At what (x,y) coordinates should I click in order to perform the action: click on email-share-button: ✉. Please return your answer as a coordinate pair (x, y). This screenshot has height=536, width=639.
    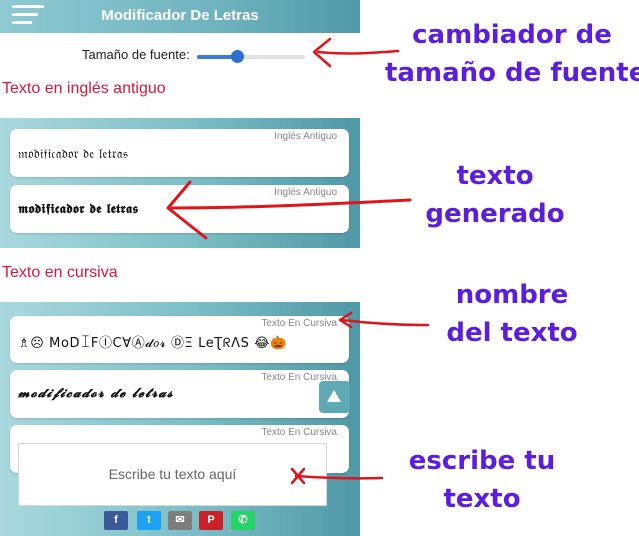
    Looking at the image, I should click on (180, 520).